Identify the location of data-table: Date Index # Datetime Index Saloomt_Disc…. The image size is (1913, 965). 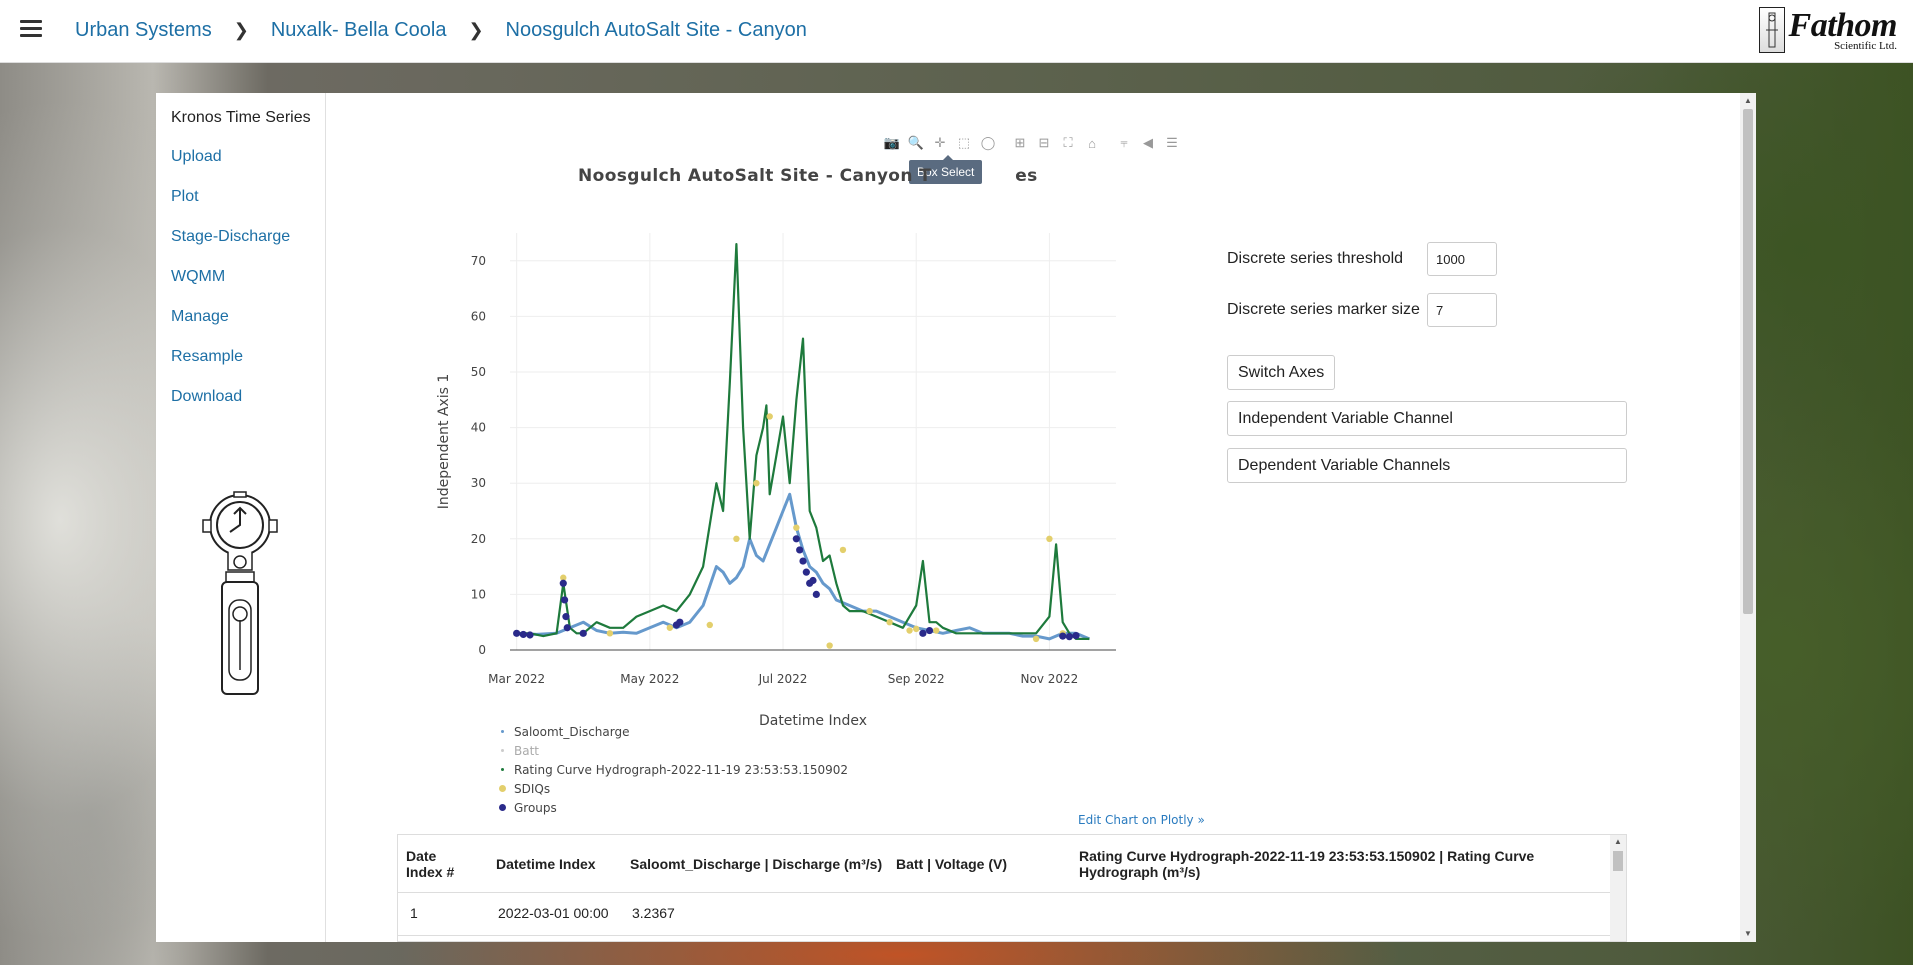
(1012, 888).